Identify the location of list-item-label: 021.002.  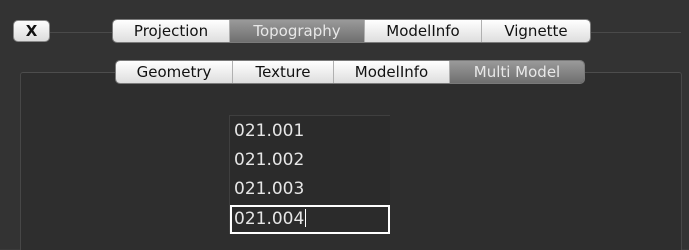
(269, 160).